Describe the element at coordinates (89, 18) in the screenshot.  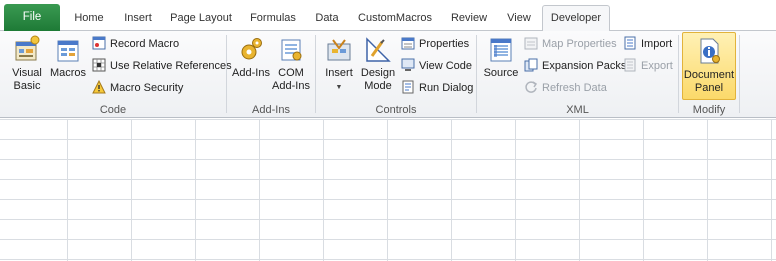
I see `tab-home: Home` at that location.